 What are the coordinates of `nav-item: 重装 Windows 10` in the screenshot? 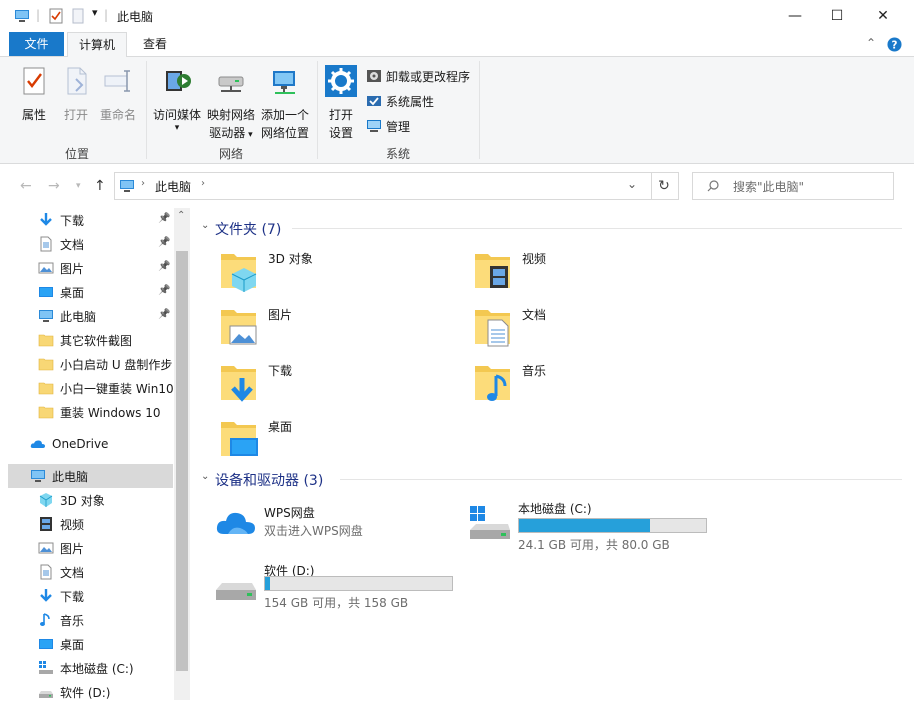 It's located at (90, 412).